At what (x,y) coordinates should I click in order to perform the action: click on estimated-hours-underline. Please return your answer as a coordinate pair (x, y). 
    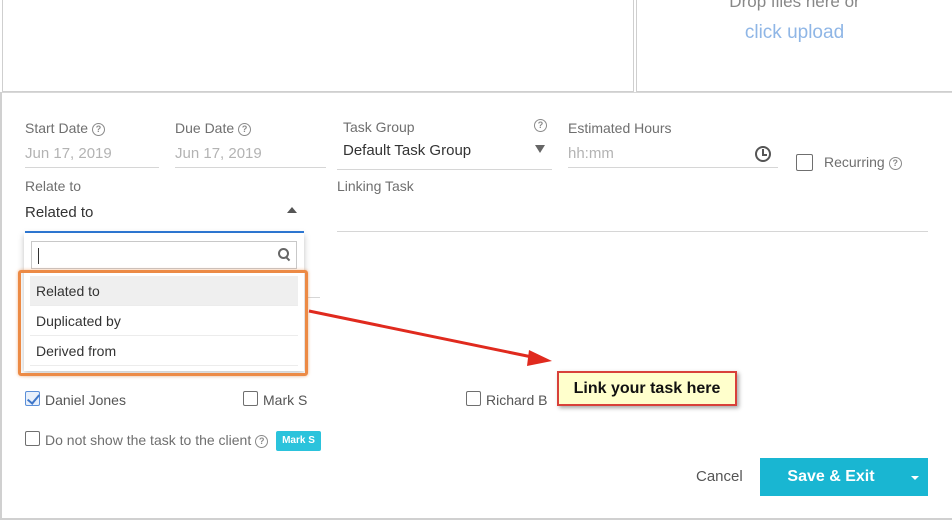
    Looking at the image, I should click on (673, 167).